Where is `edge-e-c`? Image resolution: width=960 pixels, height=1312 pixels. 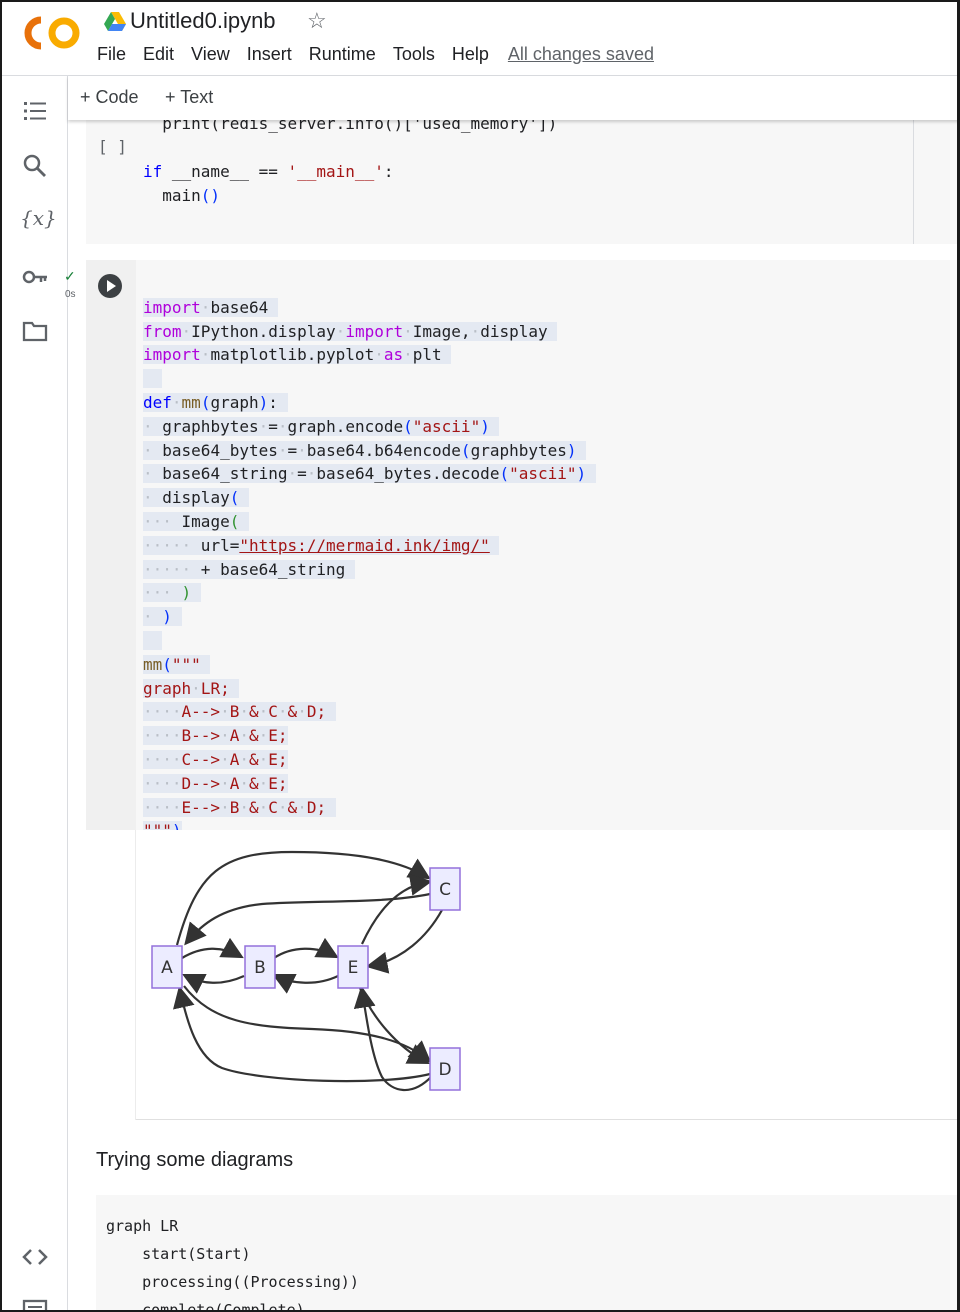
edge-e-c is located at coordinates (397, 909).